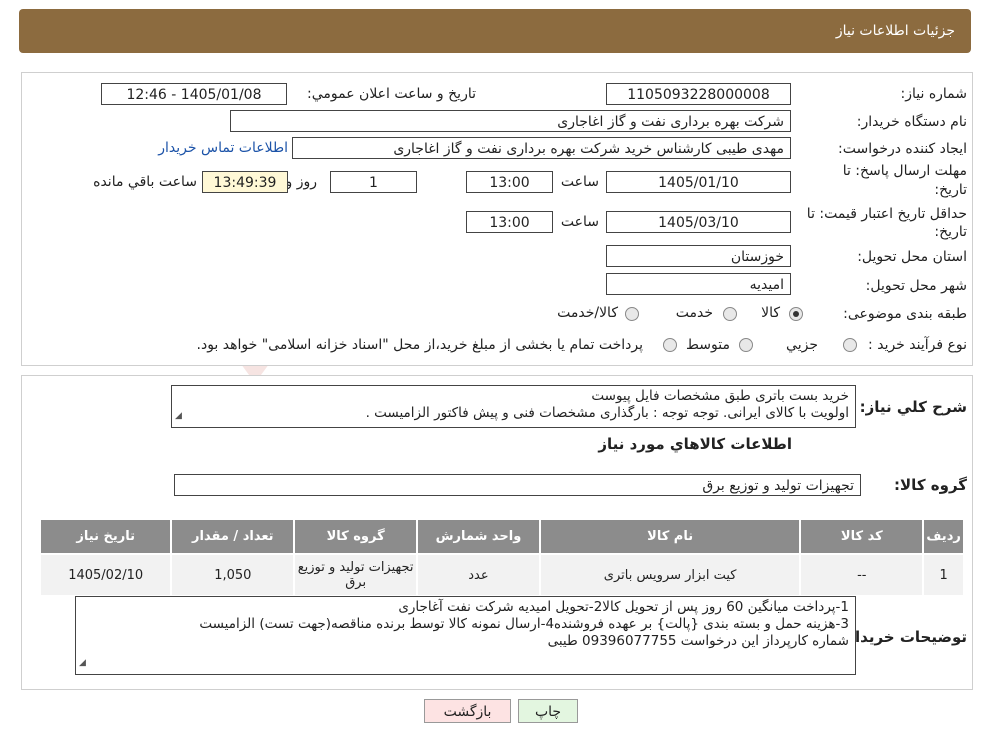  I want to click on col-group: گروه کالا, so click(356, 536).